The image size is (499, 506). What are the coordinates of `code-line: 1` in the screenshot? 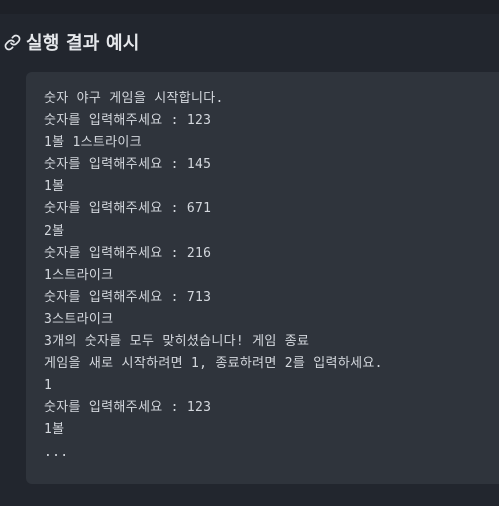 It's located at (48, 386).